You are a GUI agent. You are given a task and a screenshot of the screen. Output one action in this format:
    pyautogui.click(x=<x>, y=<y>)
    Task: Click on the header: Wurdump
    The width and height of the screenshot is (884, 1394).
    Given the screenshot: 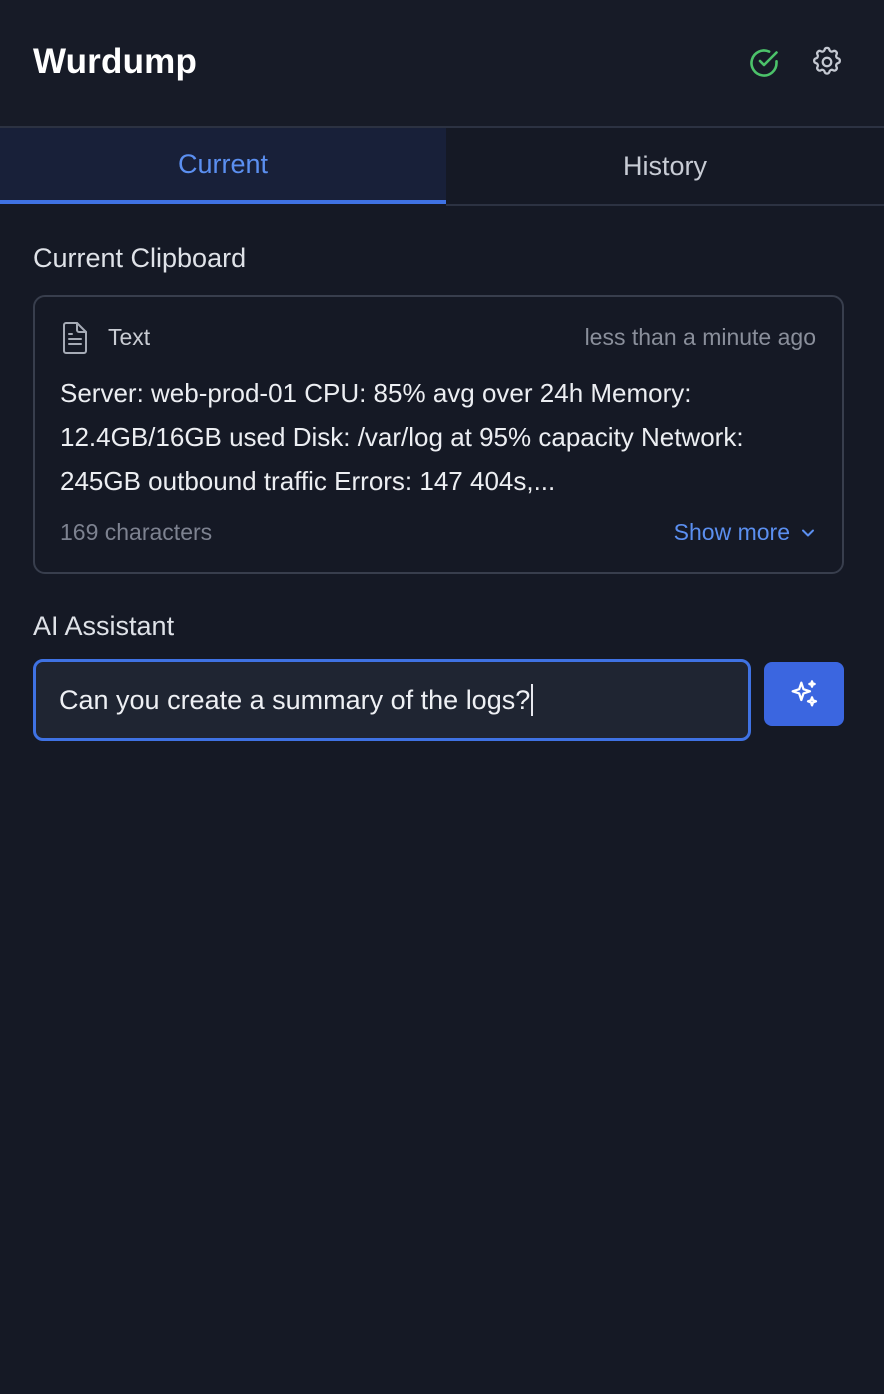 What is the action you would take?
    pyautogui.click(x=442, y=64)
    